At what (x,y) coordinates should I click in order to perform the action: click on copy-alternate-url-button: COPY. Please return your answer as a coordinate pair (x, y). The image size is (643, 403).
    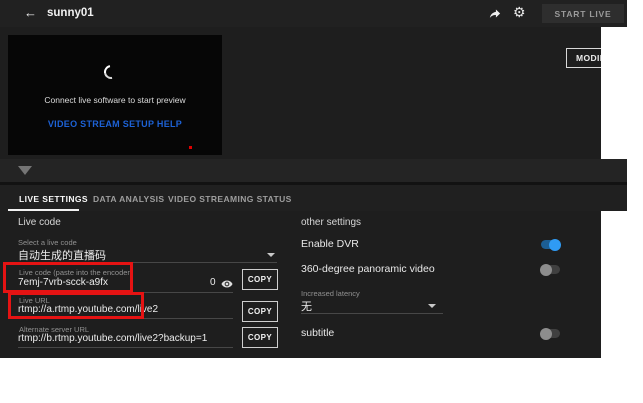
    Looking at the image, I should click on (260, 337).